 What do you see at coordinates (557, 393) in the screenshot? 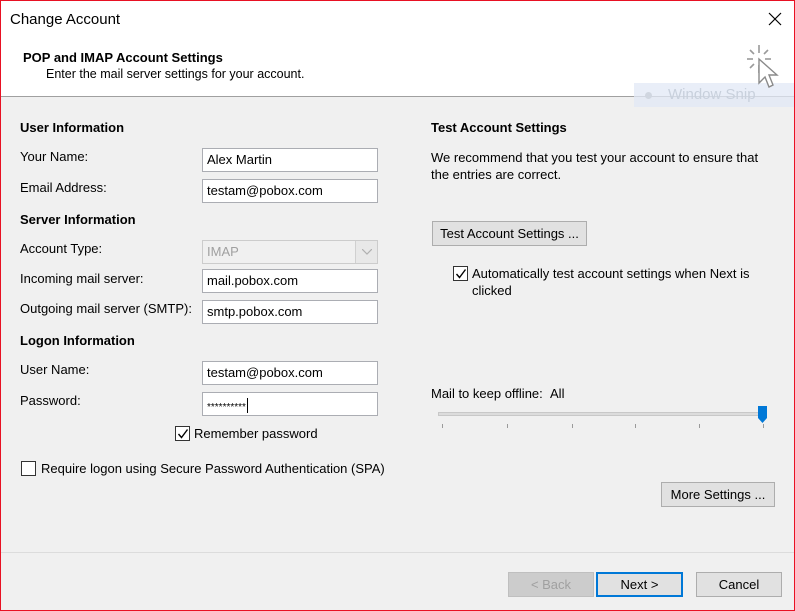
I see `offline-value: All` at bounding box center [557, 393].